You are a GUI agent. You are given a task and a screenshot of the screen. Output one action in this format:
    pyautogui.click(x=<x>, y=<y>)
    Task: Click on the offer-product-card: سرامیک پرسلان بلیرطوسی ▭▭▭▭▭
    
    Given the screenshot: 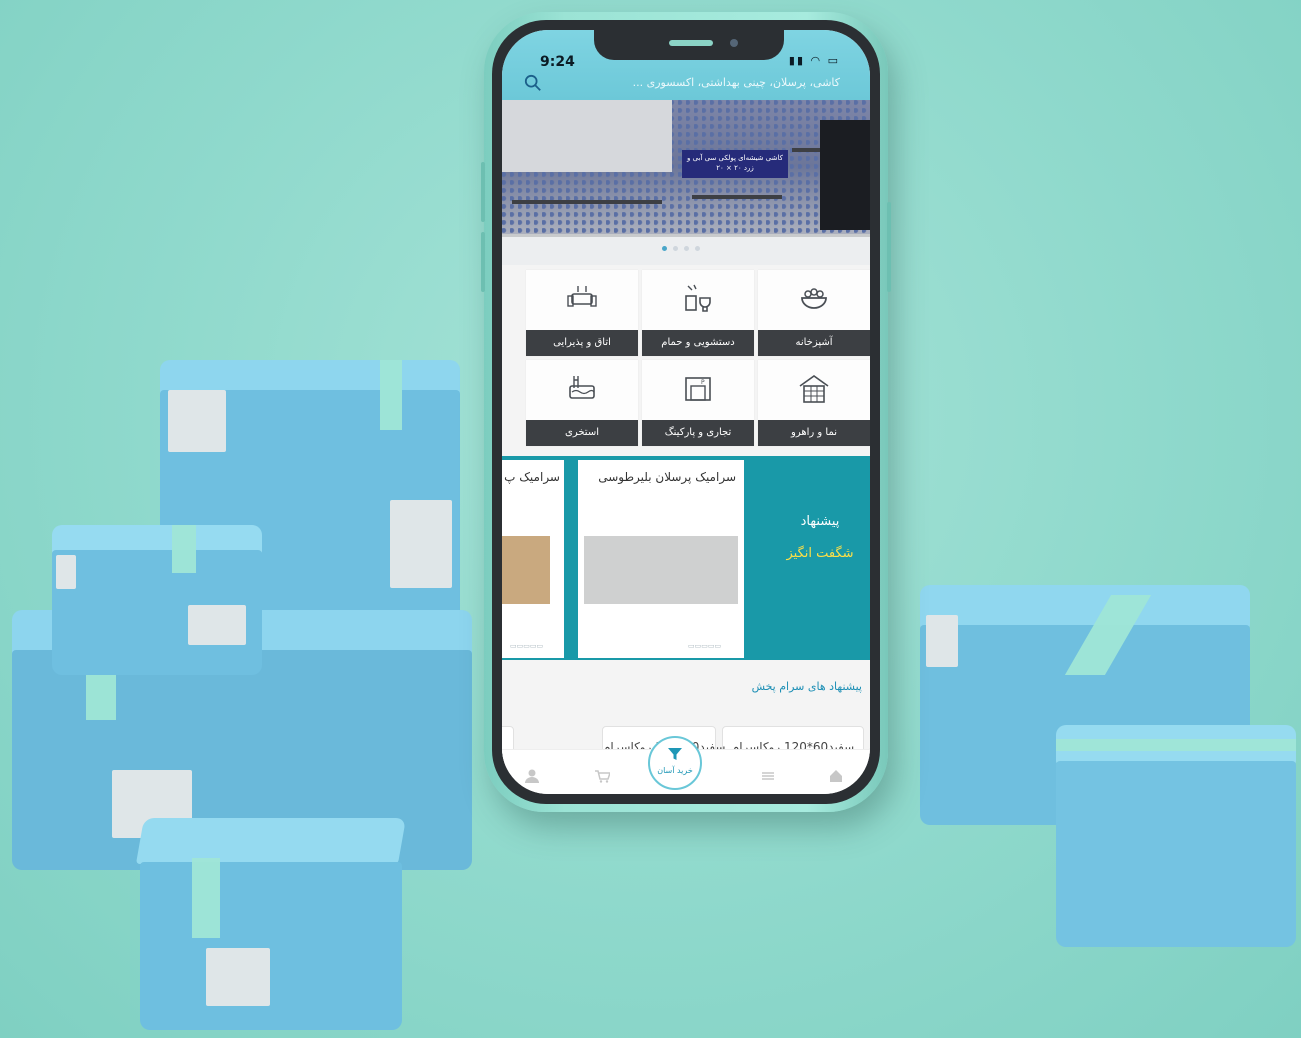 What is the action you would take?
    pyautogui.click(x=661, y=559)
    